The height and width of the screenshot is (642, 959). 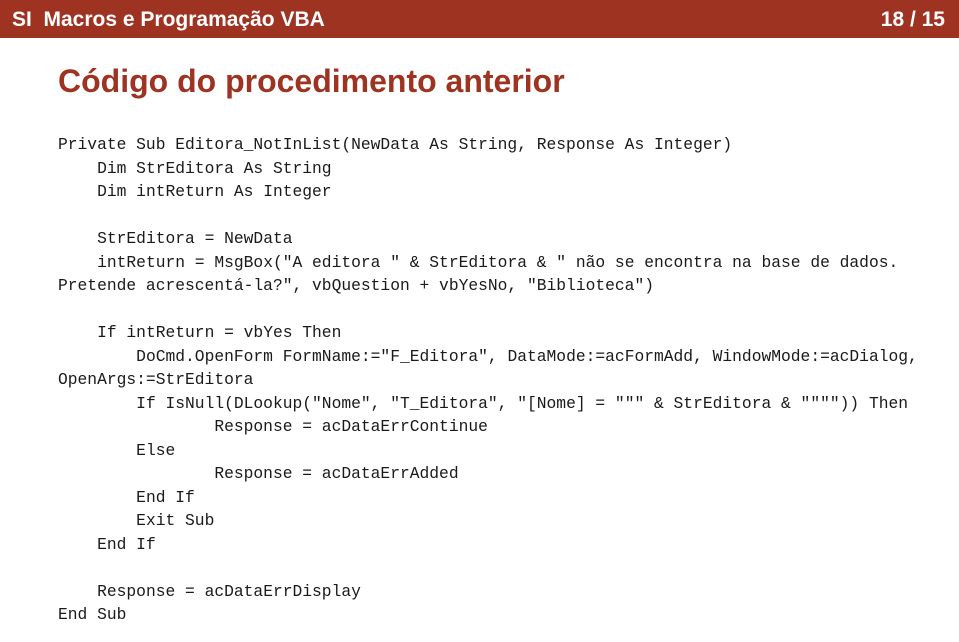 I want to click on presentation-title: SI Macros e Programação VBA, so click(x=168, y=19).